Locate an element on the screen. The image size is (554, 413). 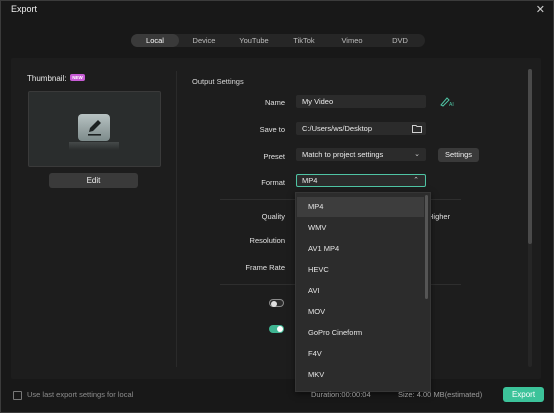
pencil-icon is located at coordinates (94, 127).